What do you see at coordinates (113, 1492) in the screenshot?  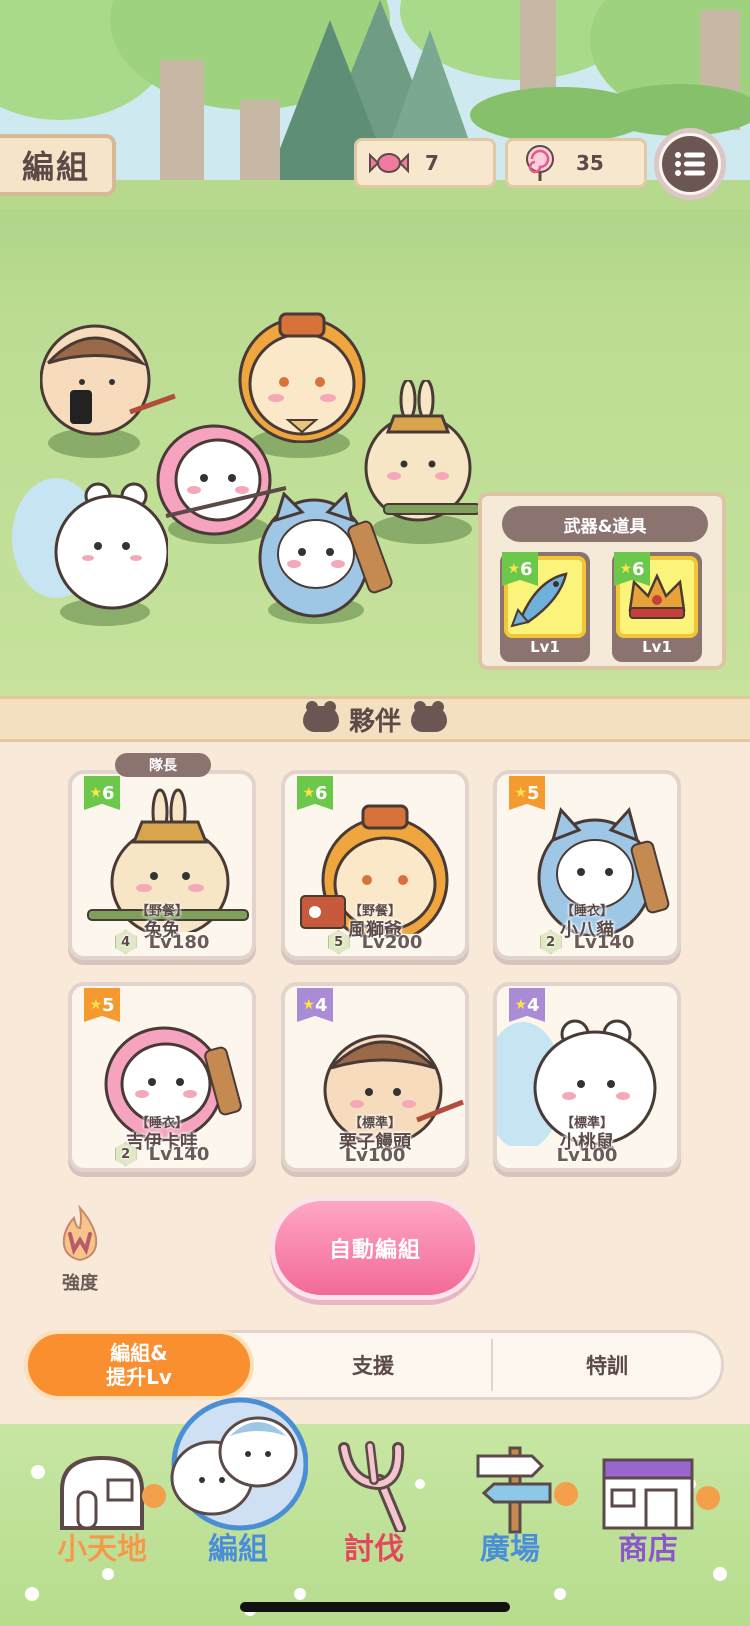 I see `house-icon` at bounding box center [113, 1492].